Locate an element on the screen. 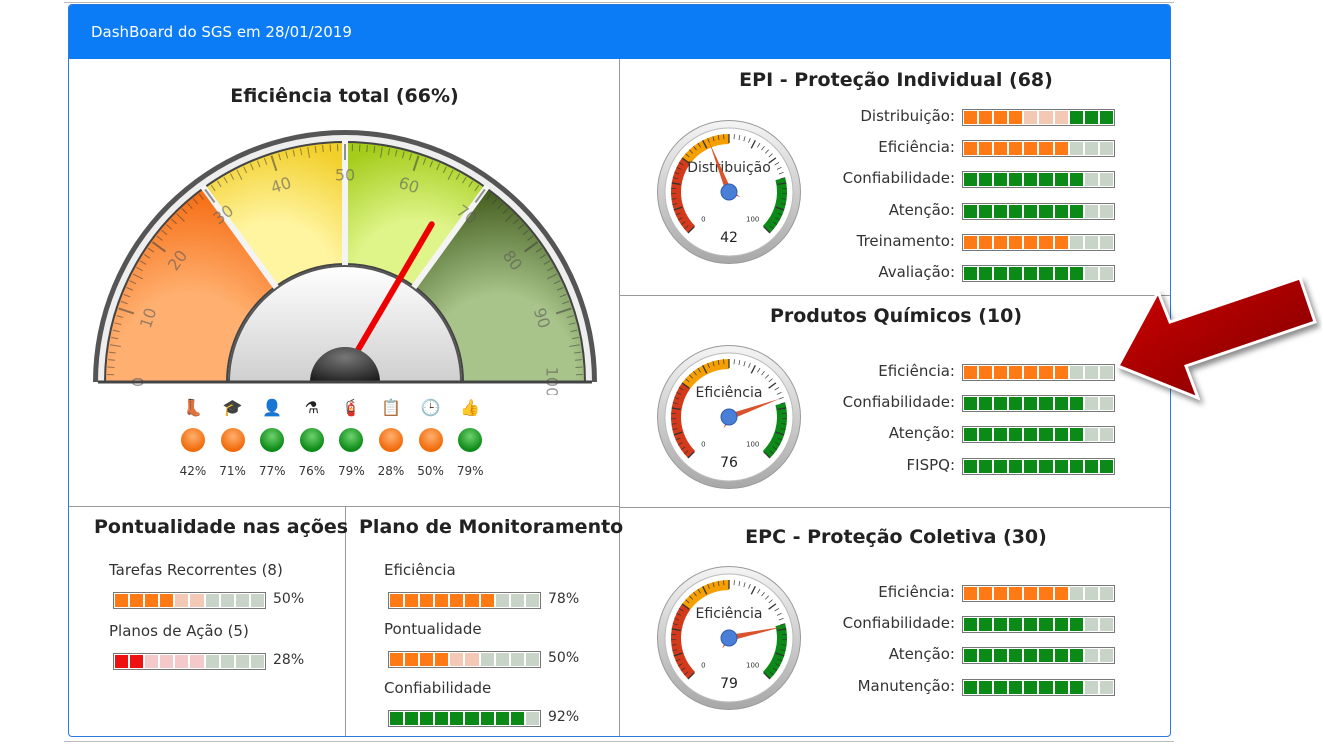 Image resolution: width=1323 pixels, height=744 pixels. indicator-percent: 79% is located at coordinates (470, 471).